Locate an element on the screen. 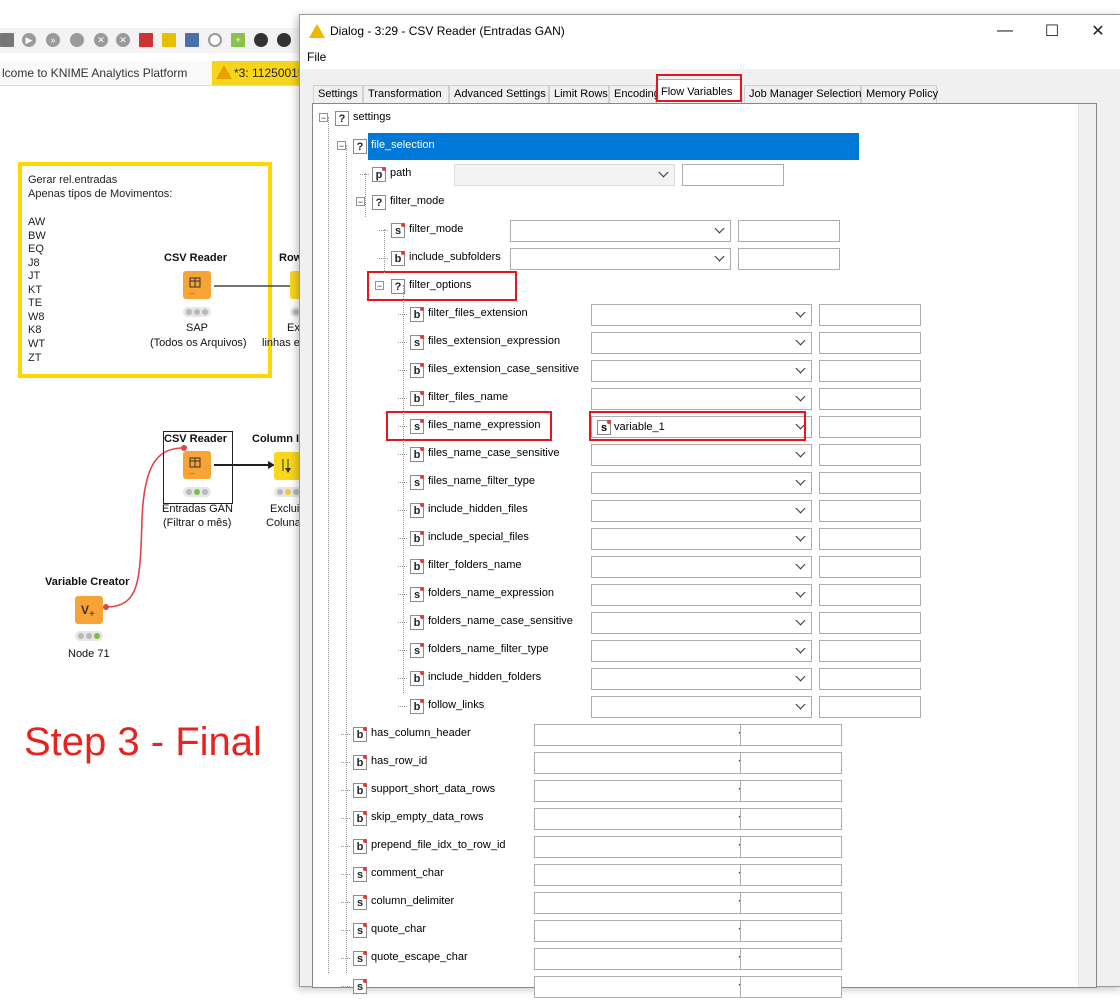  tree-row-include_special_files: b include_special_files is located at coordinates (695, 539).